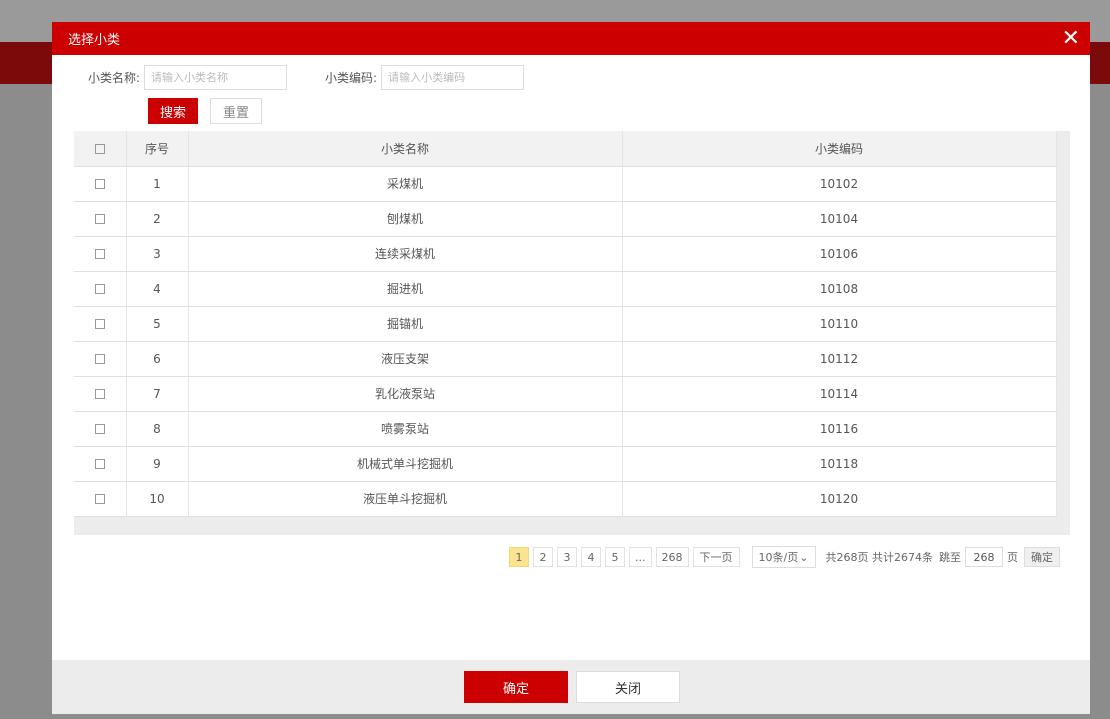 This screenshot has height=719, width=1110. I want to click on page-3-button: 3, so click(567, 557).